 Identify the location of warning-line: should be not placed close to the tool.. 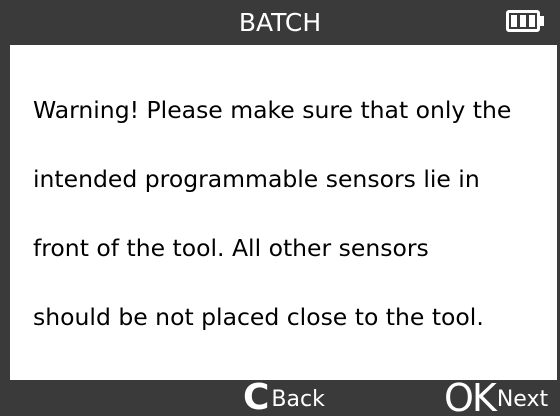
(258, 316).